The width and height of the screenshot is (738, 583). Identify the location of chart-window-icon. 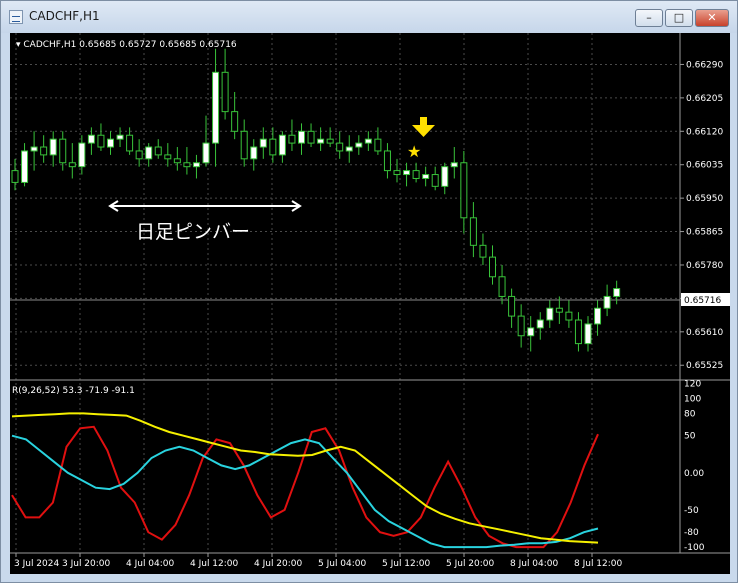
(16, 17).